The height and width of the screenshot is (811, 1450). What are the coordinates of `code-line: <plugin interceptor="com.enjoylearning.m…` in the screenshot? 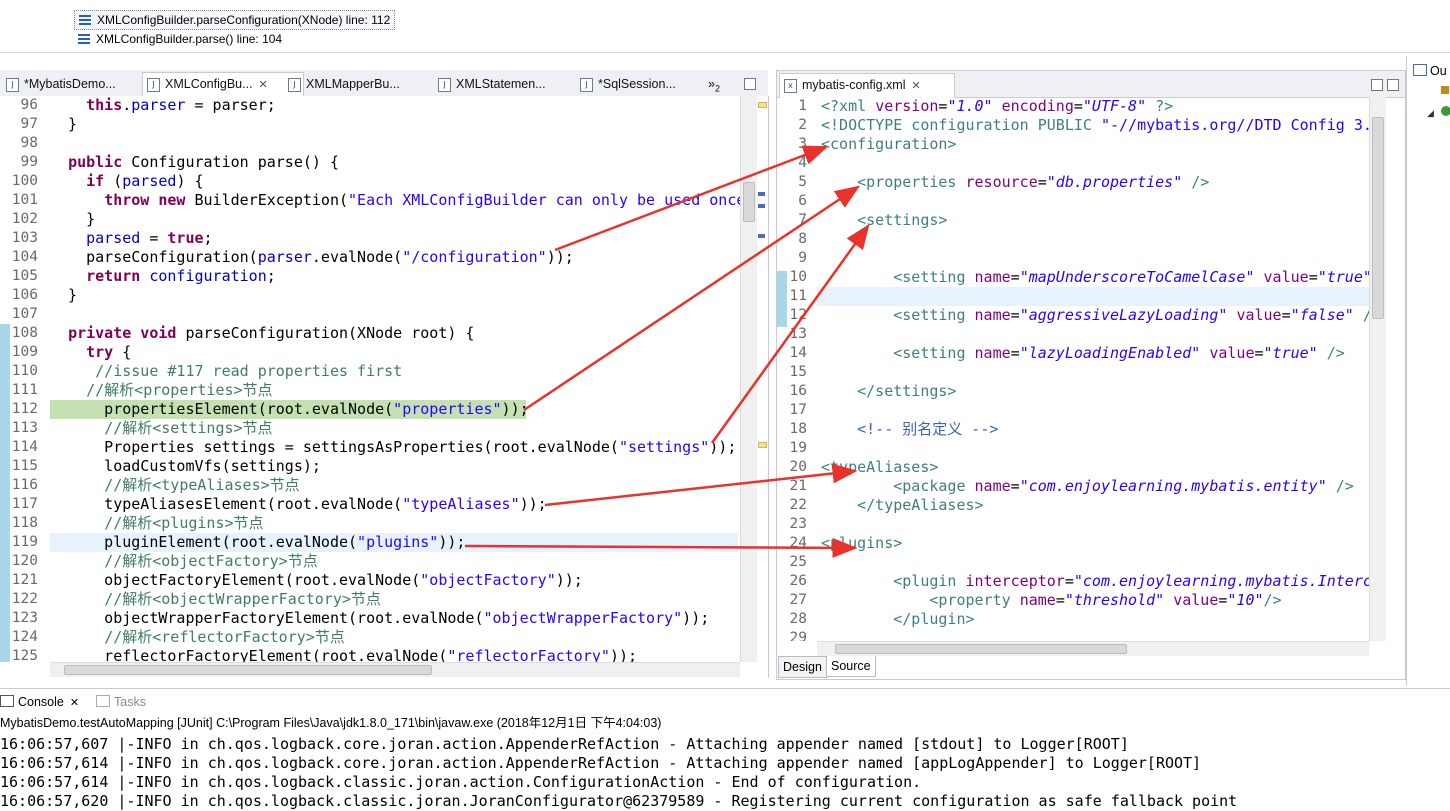 It's located at (1131, 581).